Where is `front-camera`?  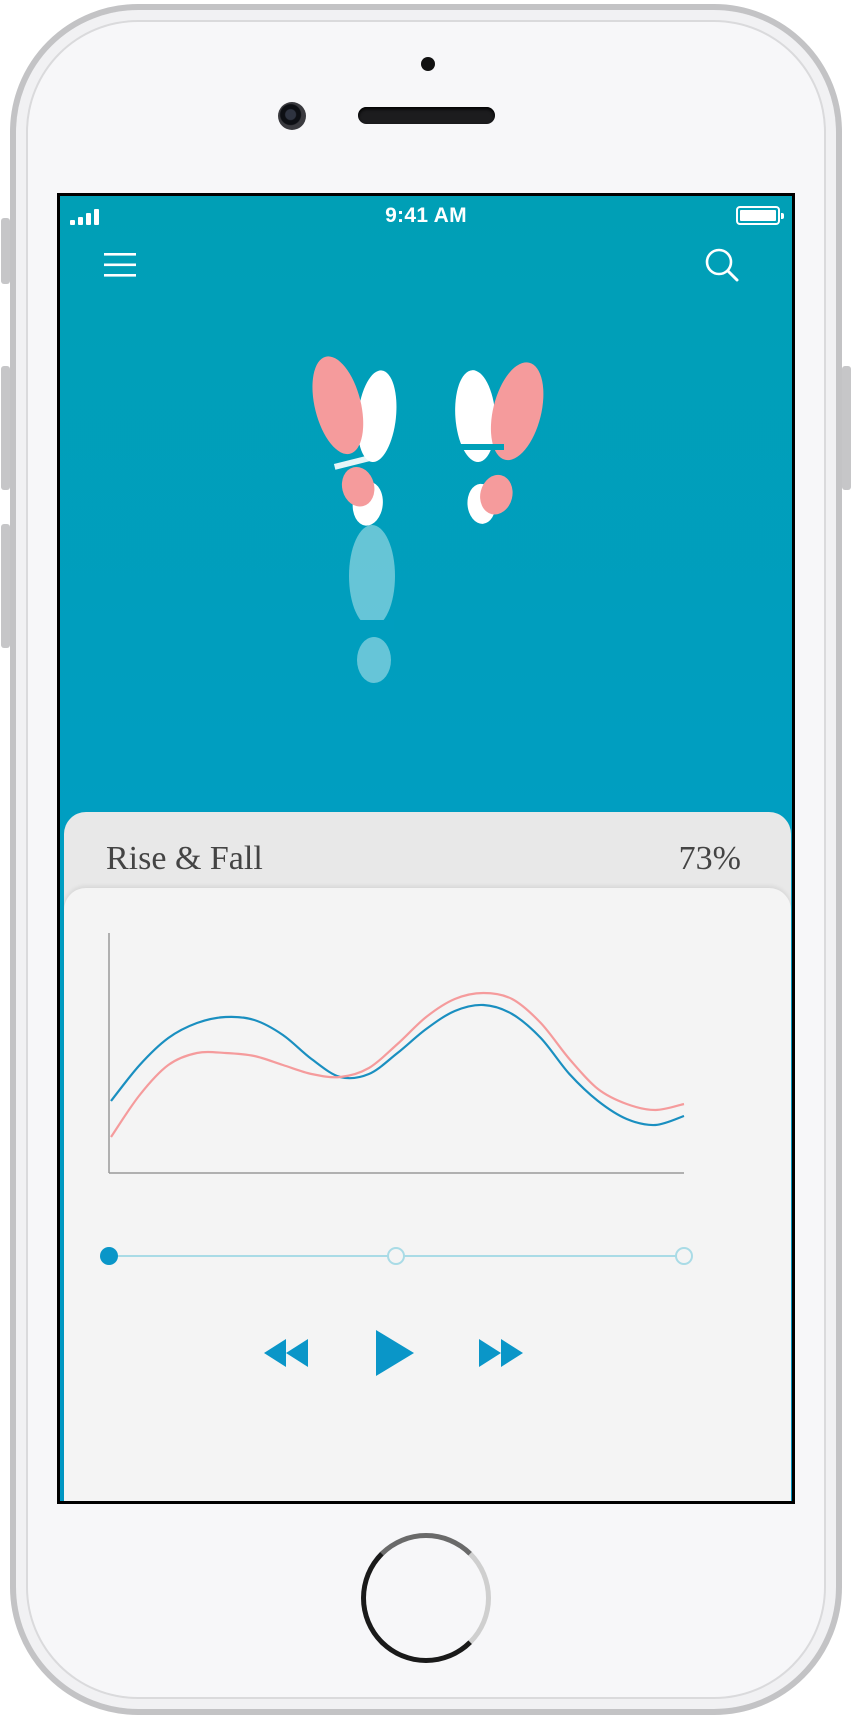
front-camera is located at coordinates (292, 116).